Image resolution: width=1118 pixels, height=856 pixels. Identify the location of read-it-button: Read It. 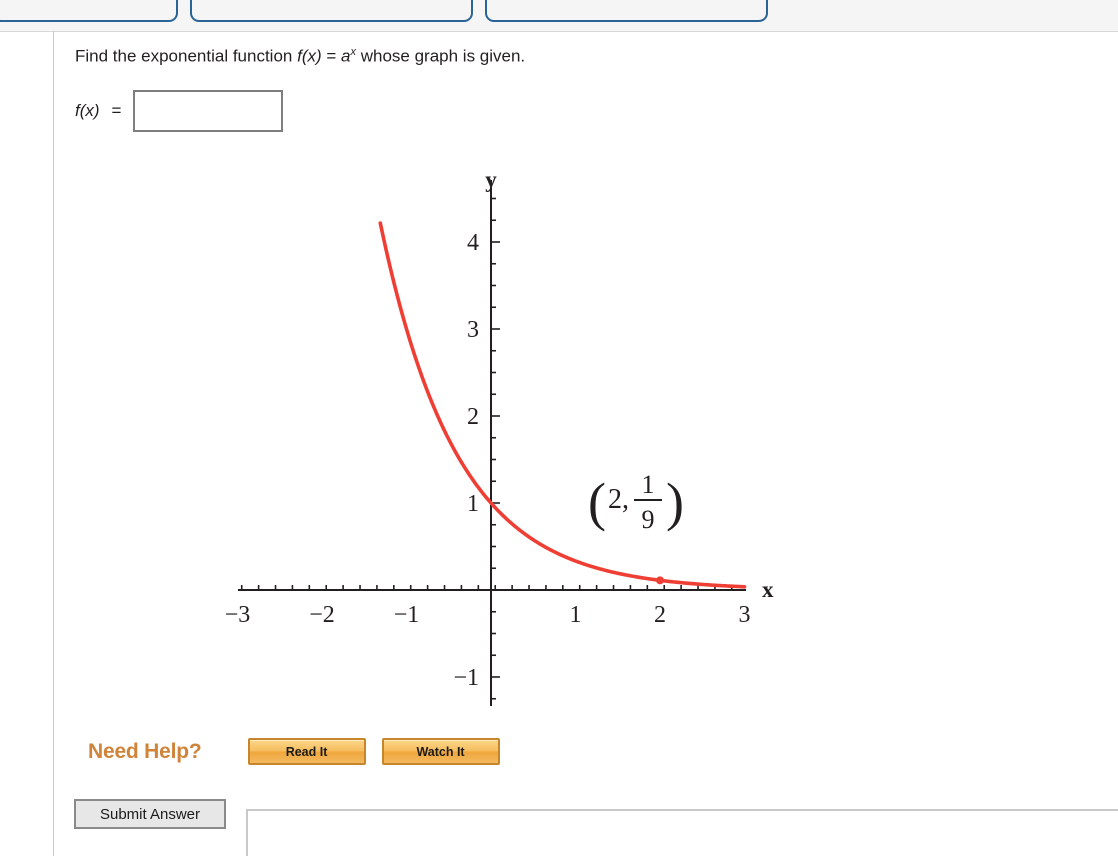
(306, 751).